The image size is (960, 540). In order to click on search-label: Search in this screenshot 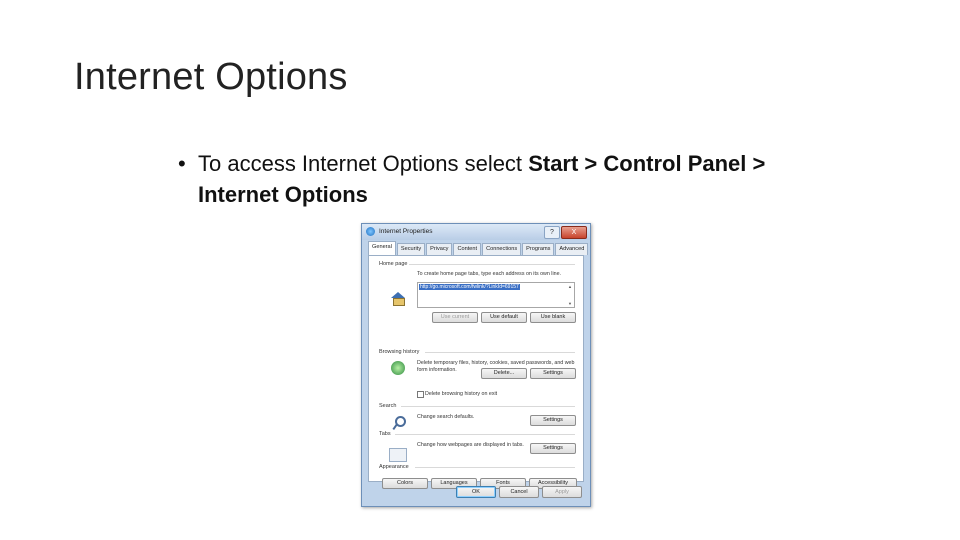, I will do `click(388, 406)`.